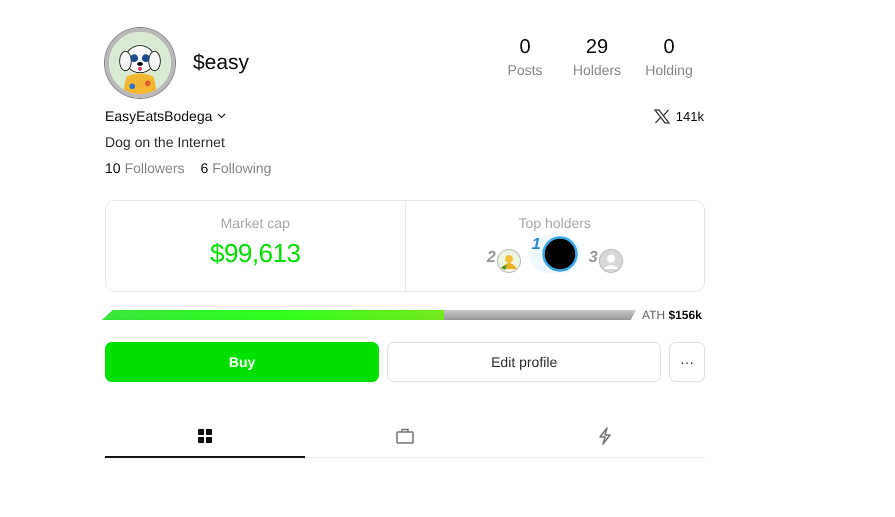  I want to click on stat-label: Holders, so click(597, 70).